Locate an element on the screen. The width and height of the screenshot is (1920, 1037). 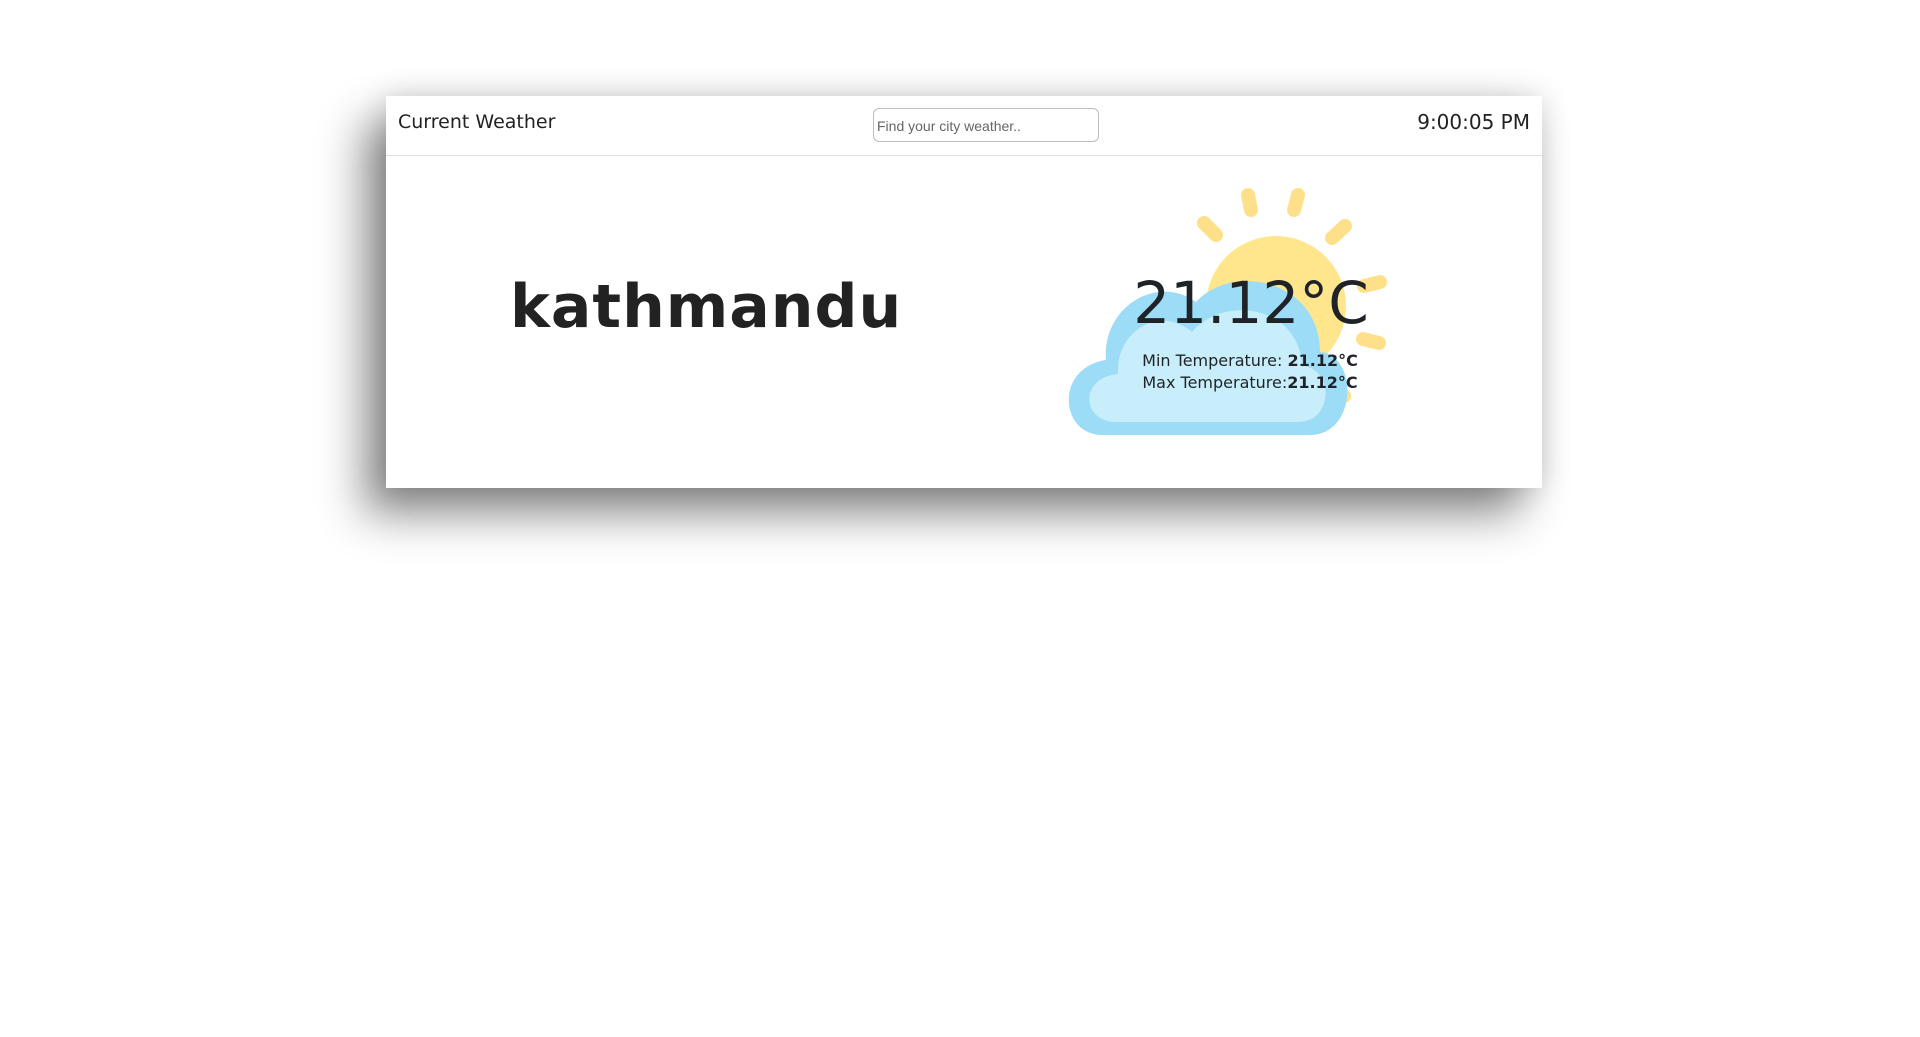
clock-time: 9:00:05 PM is located at coordinates (1473, 122).